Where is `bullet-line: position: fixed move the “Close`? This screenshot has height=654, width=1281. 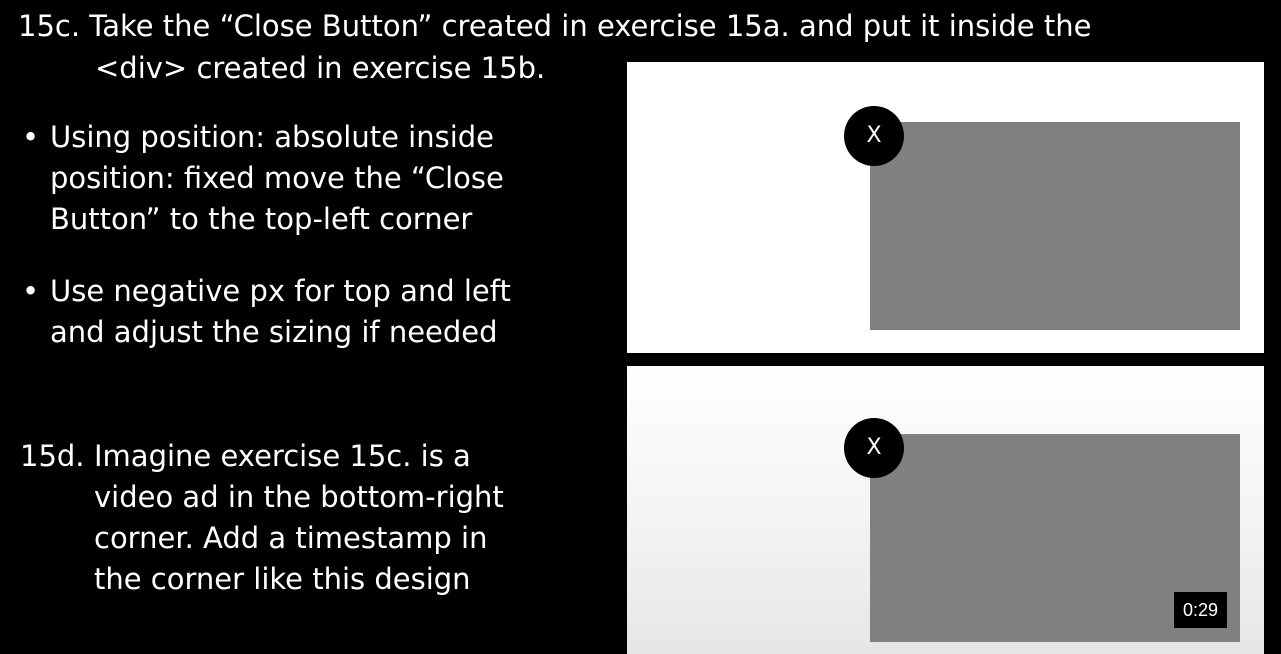 bullet-line: position: fixed move the “Close is located at coordinates (277, 178).